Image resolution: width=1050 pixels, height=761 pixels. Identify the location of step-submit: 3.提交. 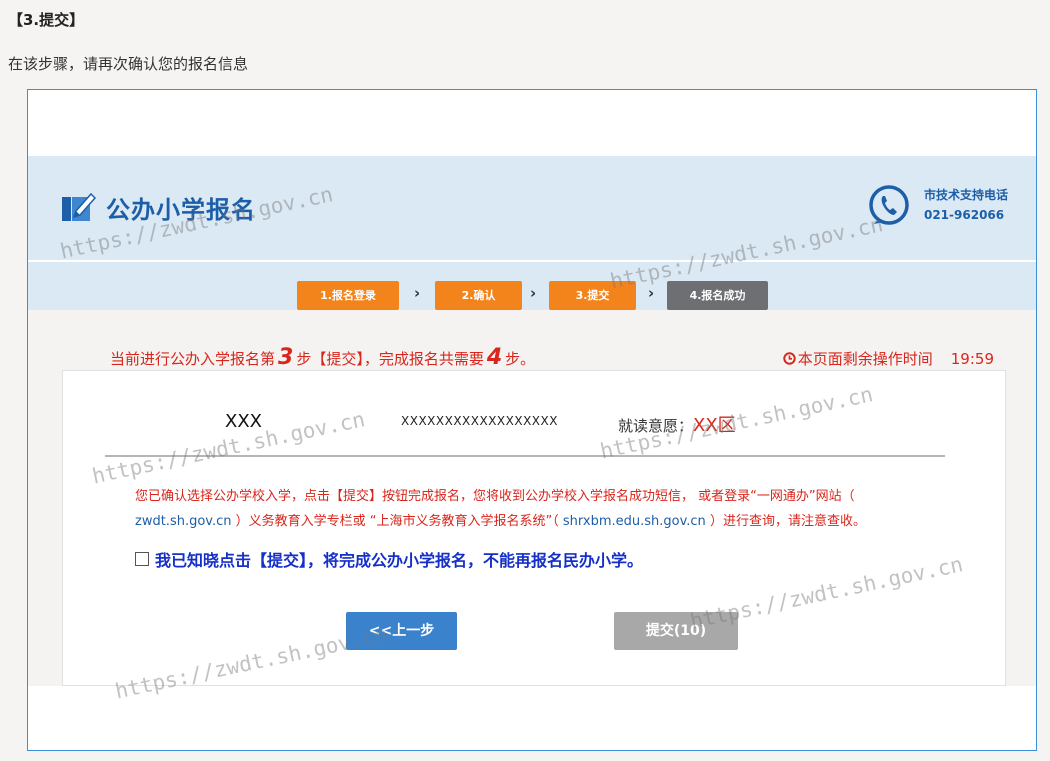
(592, 295).